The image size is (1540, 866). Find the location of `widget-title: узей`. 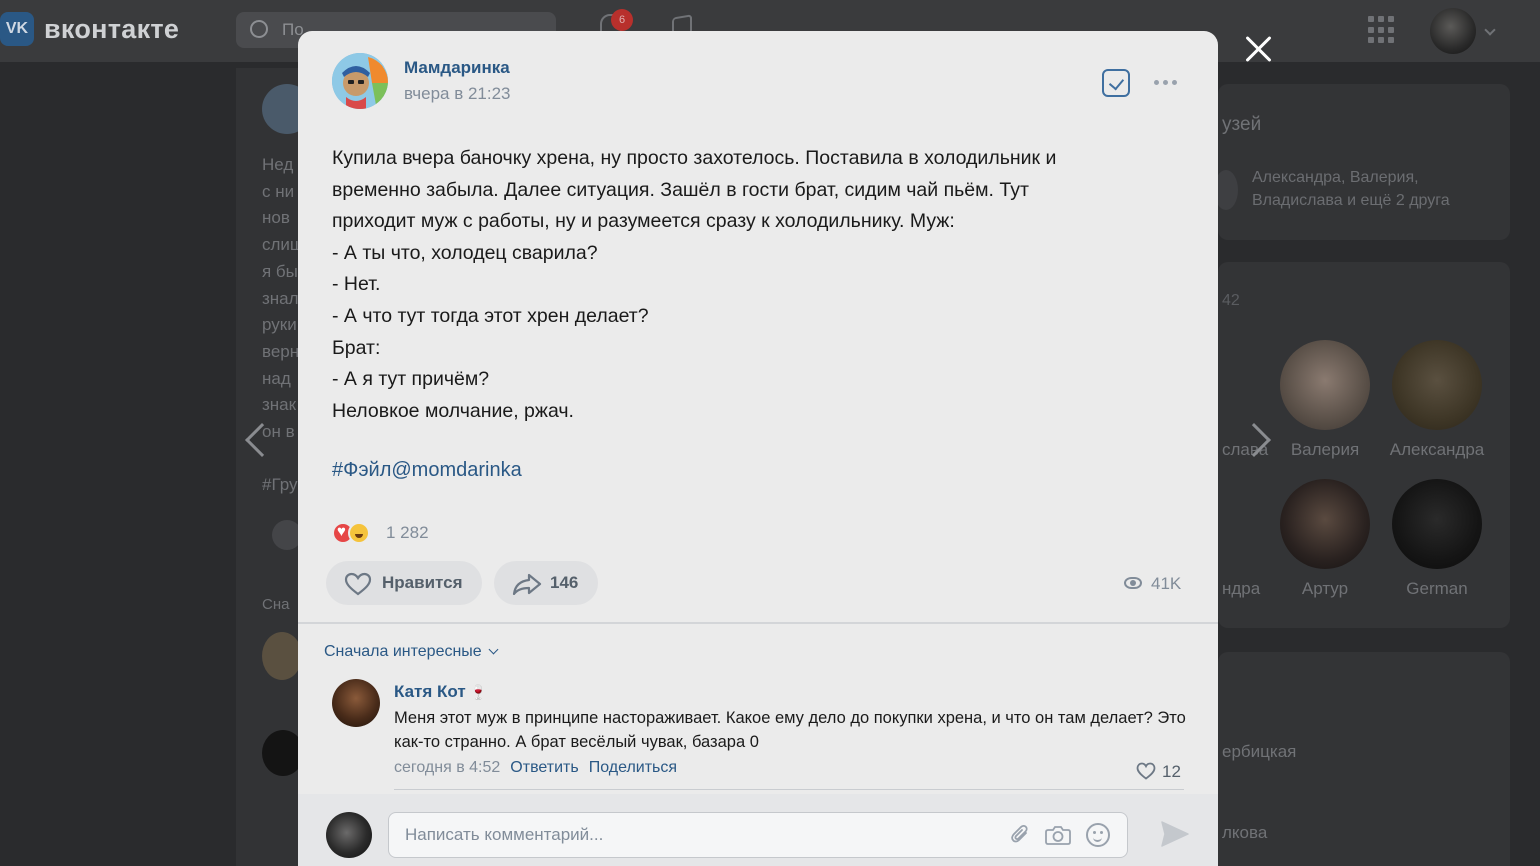

widget-title: узей is located at coordinates (1242, 124).